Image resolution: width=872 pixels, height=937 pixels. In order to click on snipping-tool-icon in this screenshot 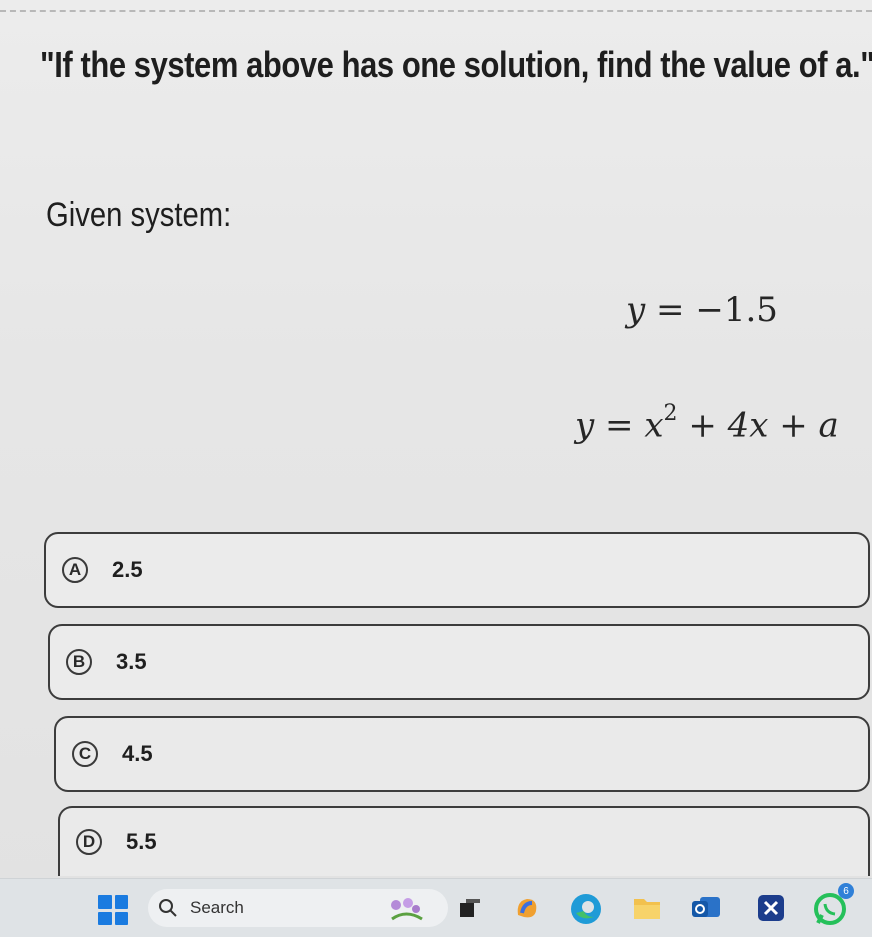, I will do `click(771, 908)`.